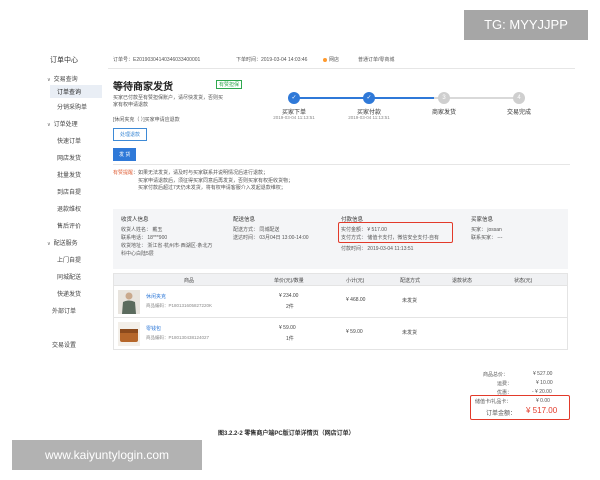 The height and width of the screenshot is (480, 600). What do you see at coordinates (486, 237) in the screenshot?
I see `contact-buyer: 联系买家： ---` at bounding box center [486, 237].